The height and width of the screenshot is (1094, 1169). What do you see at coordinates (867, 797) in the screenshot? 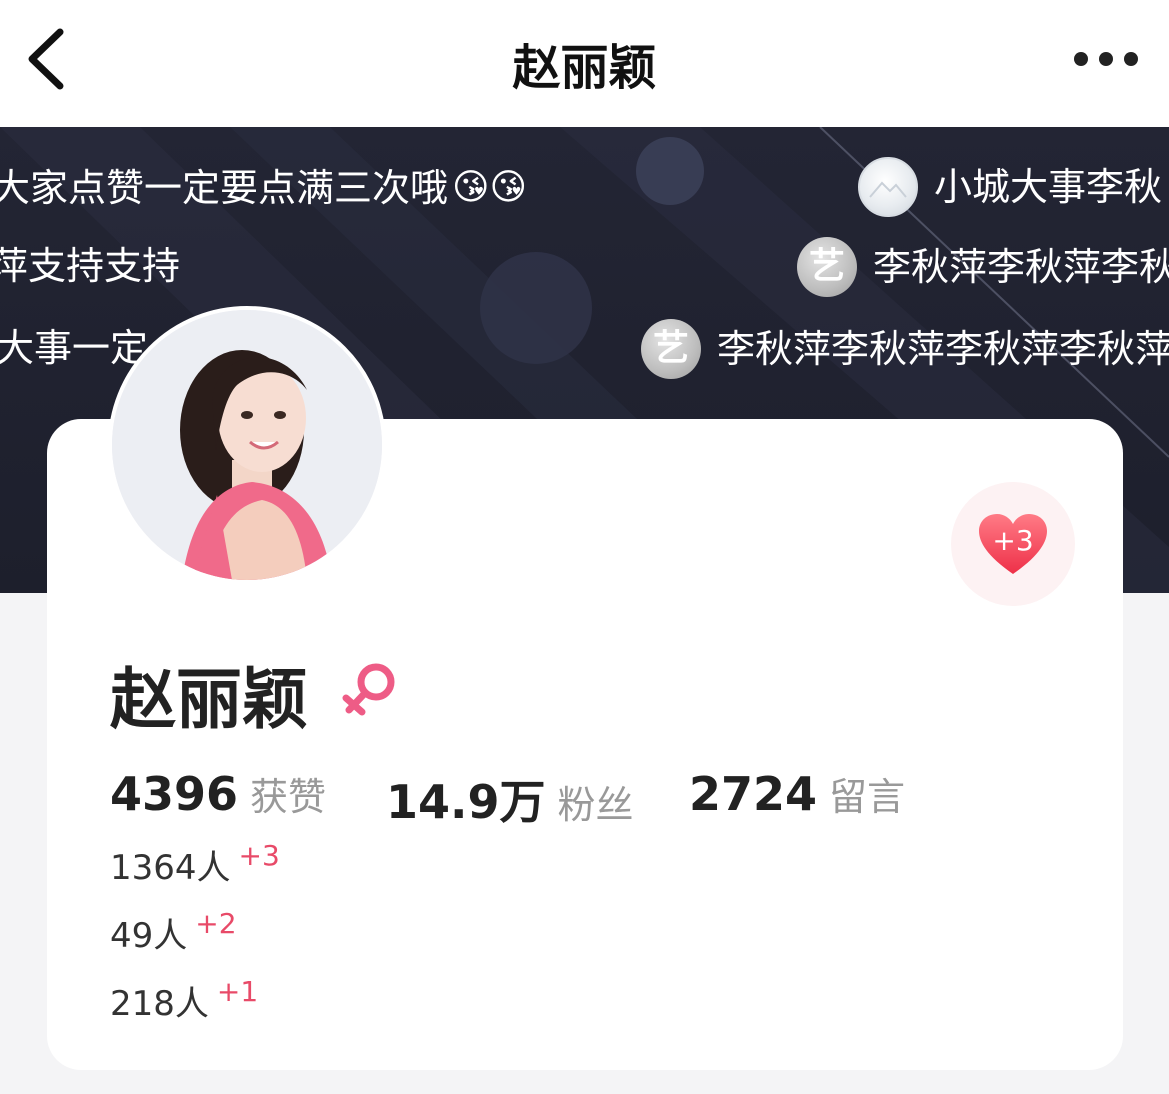
I see `stat-label: 留言` at bounding box center [867, 797].